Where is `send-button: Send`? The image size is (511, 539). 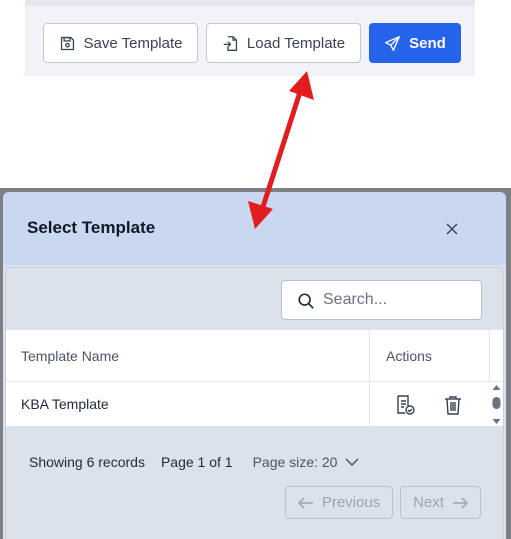
send-button: Send is located at coordinates (415, 43).